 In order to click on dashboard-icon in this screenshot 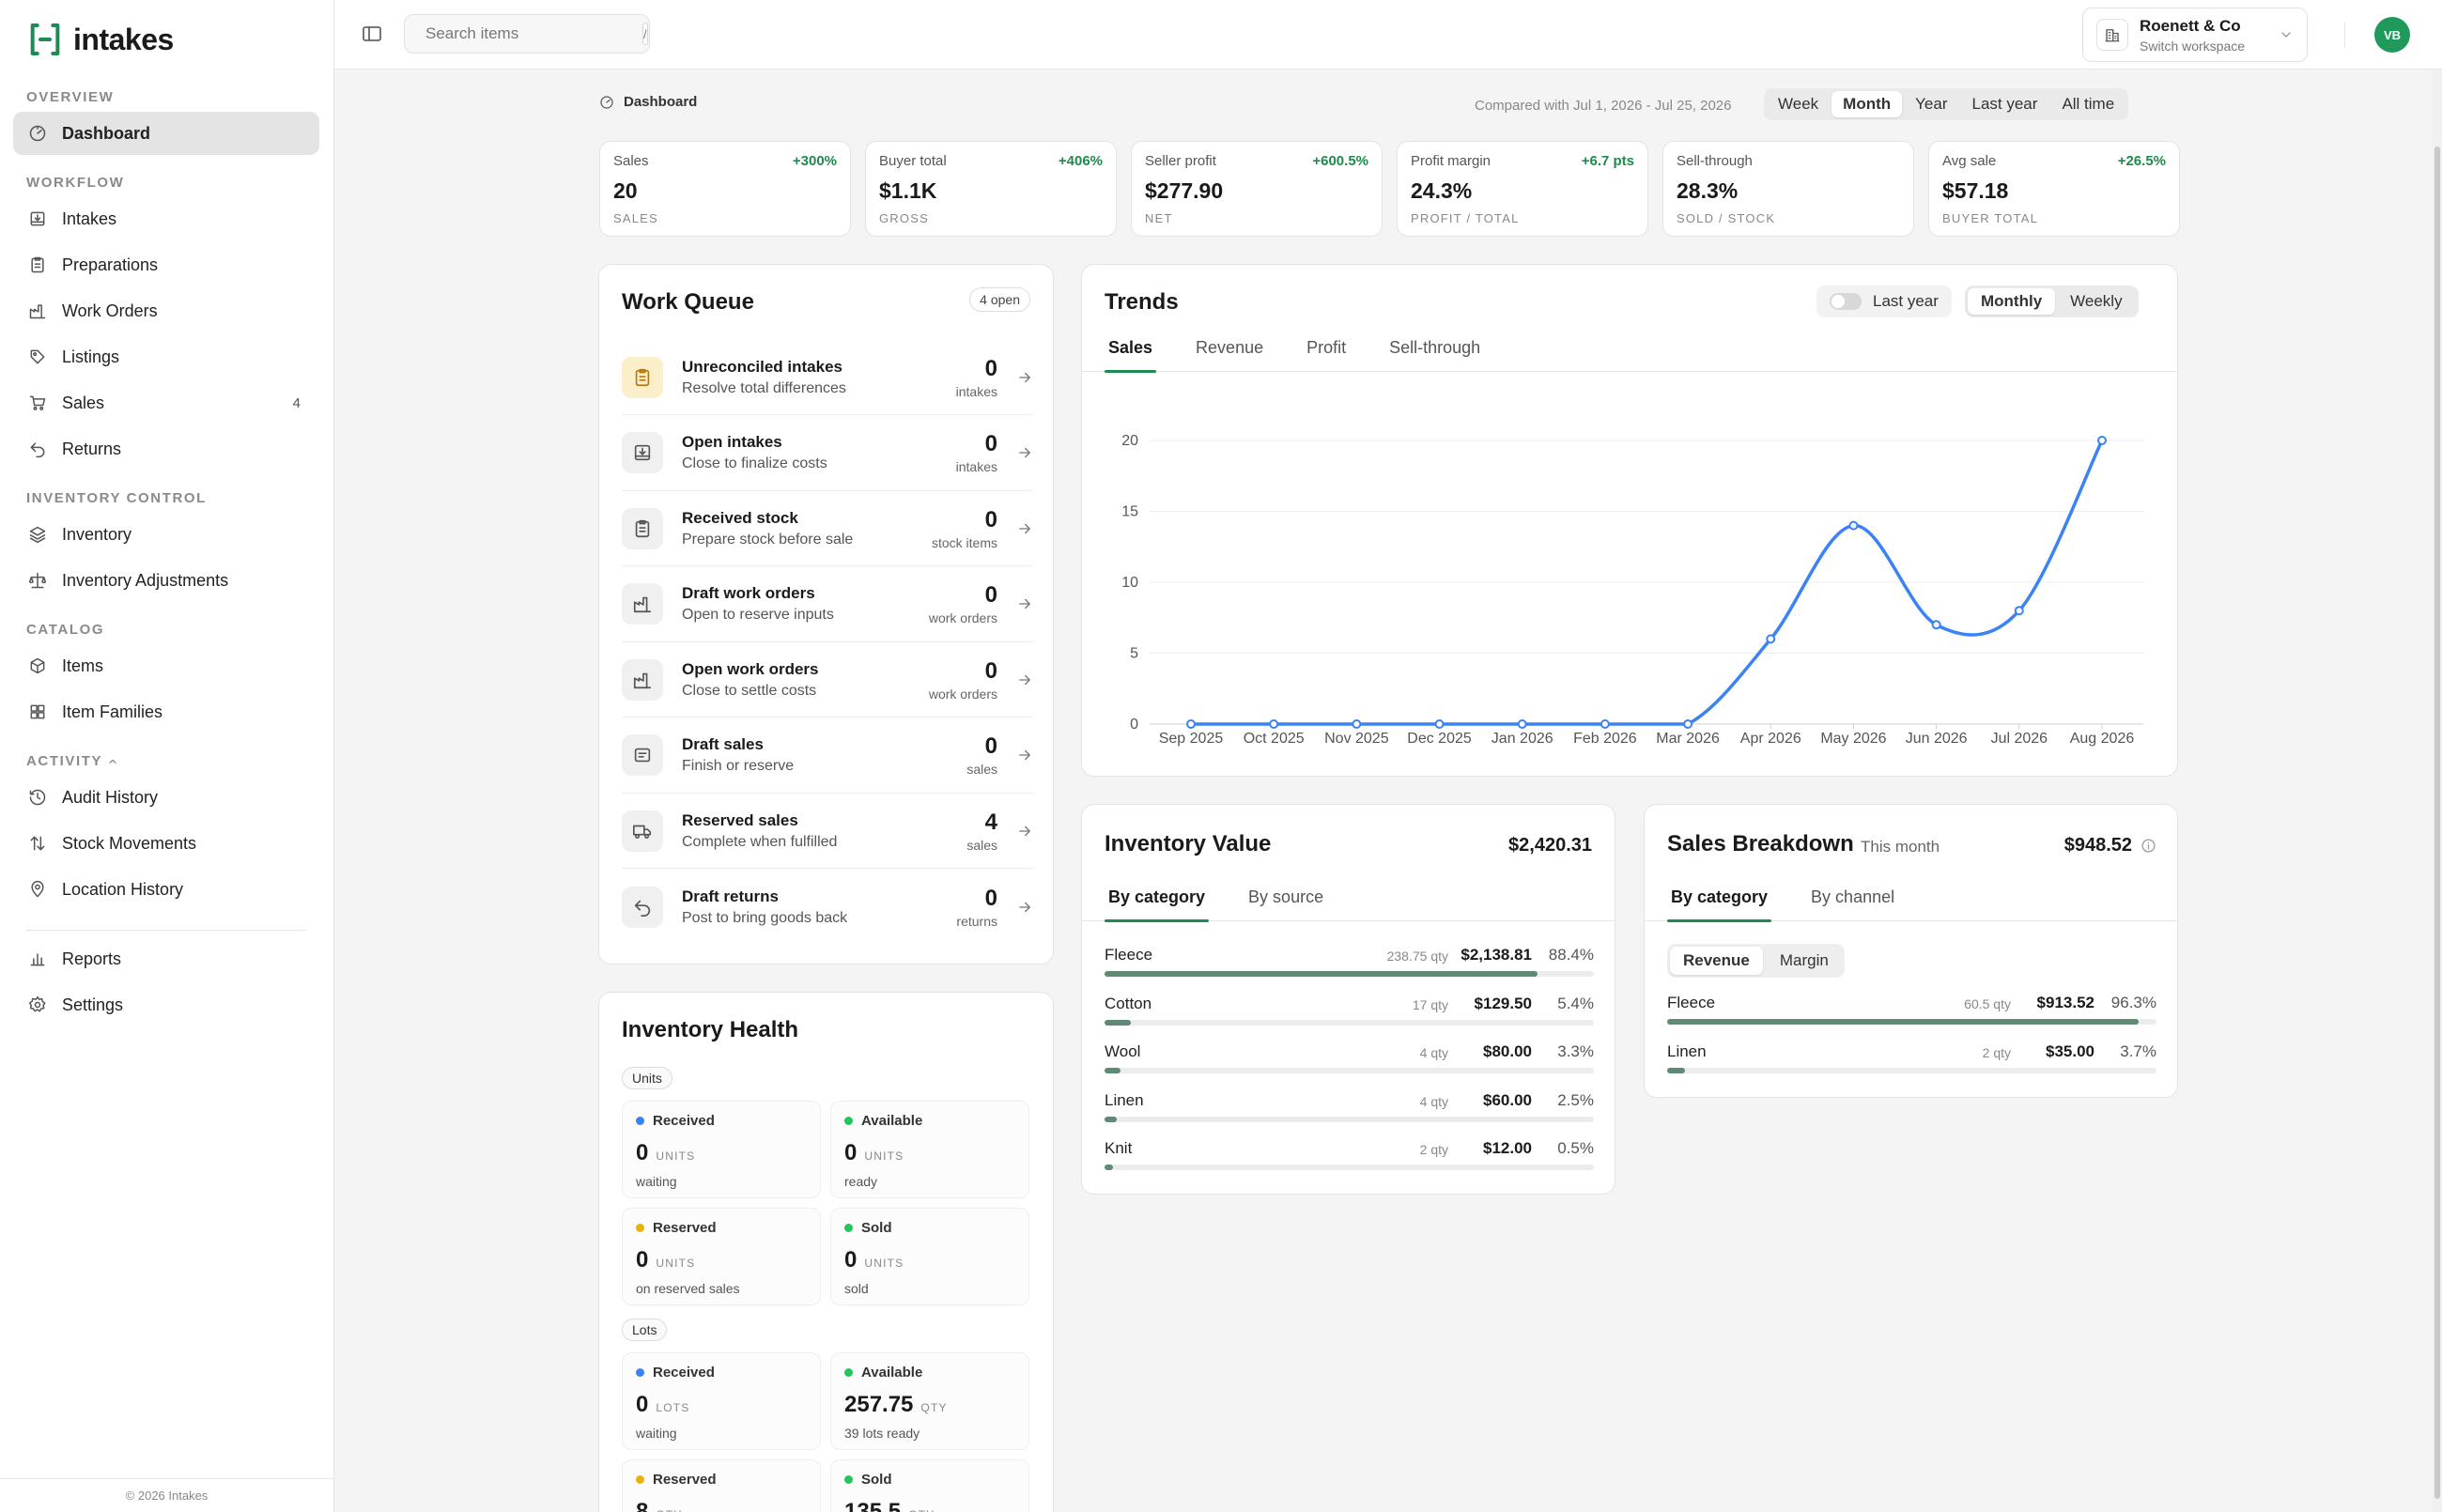, I will do `click(37, 134)`.